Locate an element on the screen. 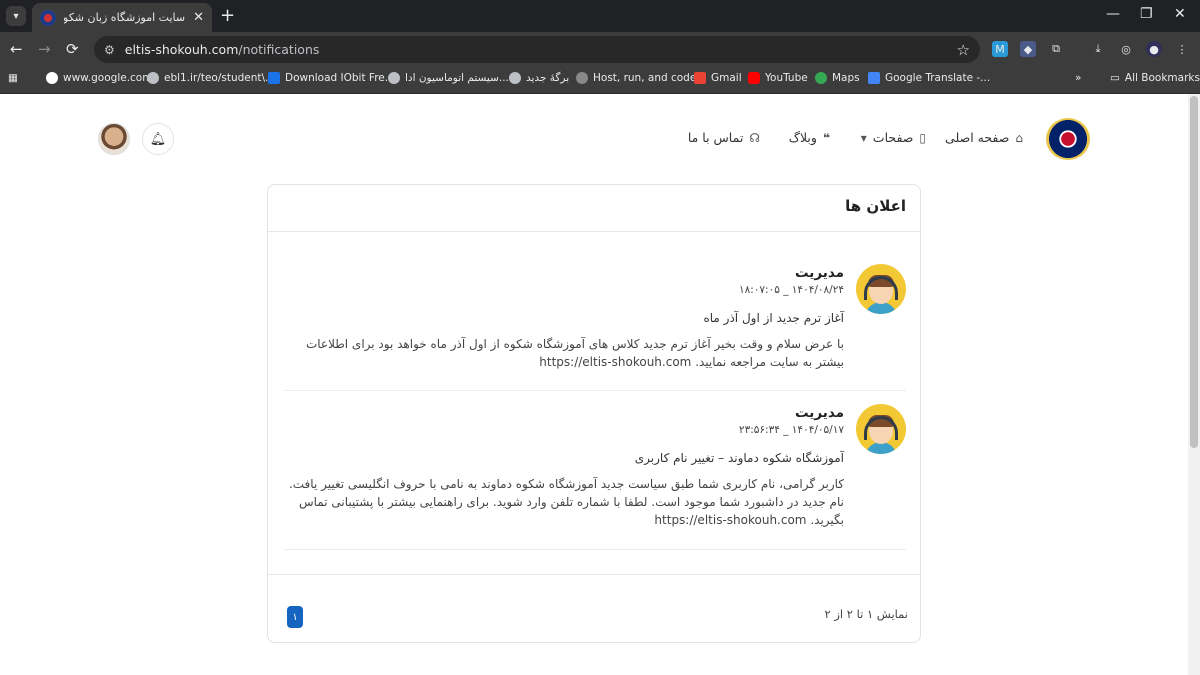 This screenshot has width=1200, height=675. close-window-button: ✕ is located at coordinates (1180, 14).